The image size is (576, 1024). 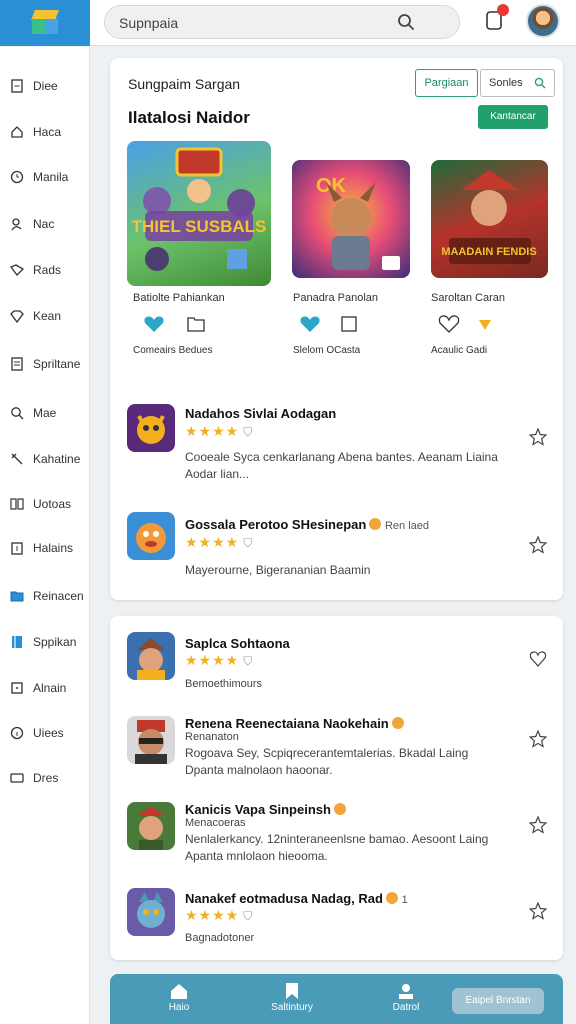 I want to click on game-footer: Acaulic Gadi, so click(x=459, y=350).